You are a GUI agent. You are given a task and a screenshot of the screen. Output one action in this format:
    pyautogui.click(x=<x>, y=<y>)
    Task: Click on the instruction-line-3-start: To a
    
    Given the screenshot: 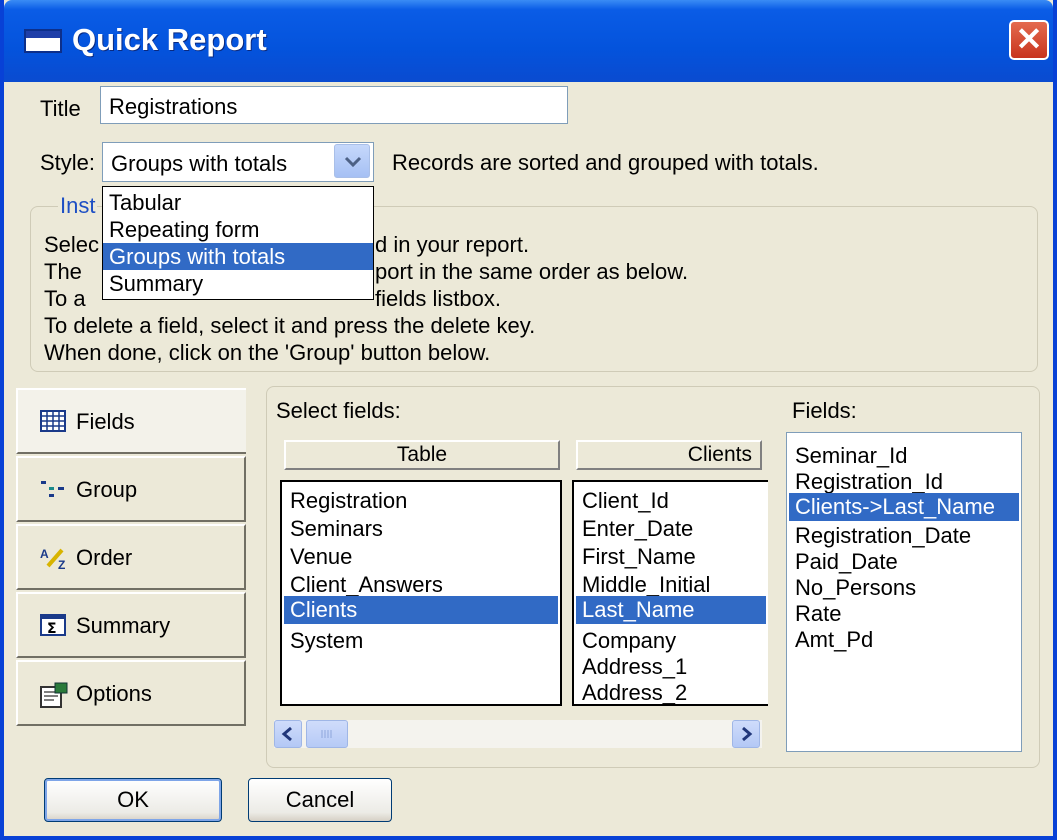 What is the action you would take?
    pyautogui.click(x=65, y=298)
    